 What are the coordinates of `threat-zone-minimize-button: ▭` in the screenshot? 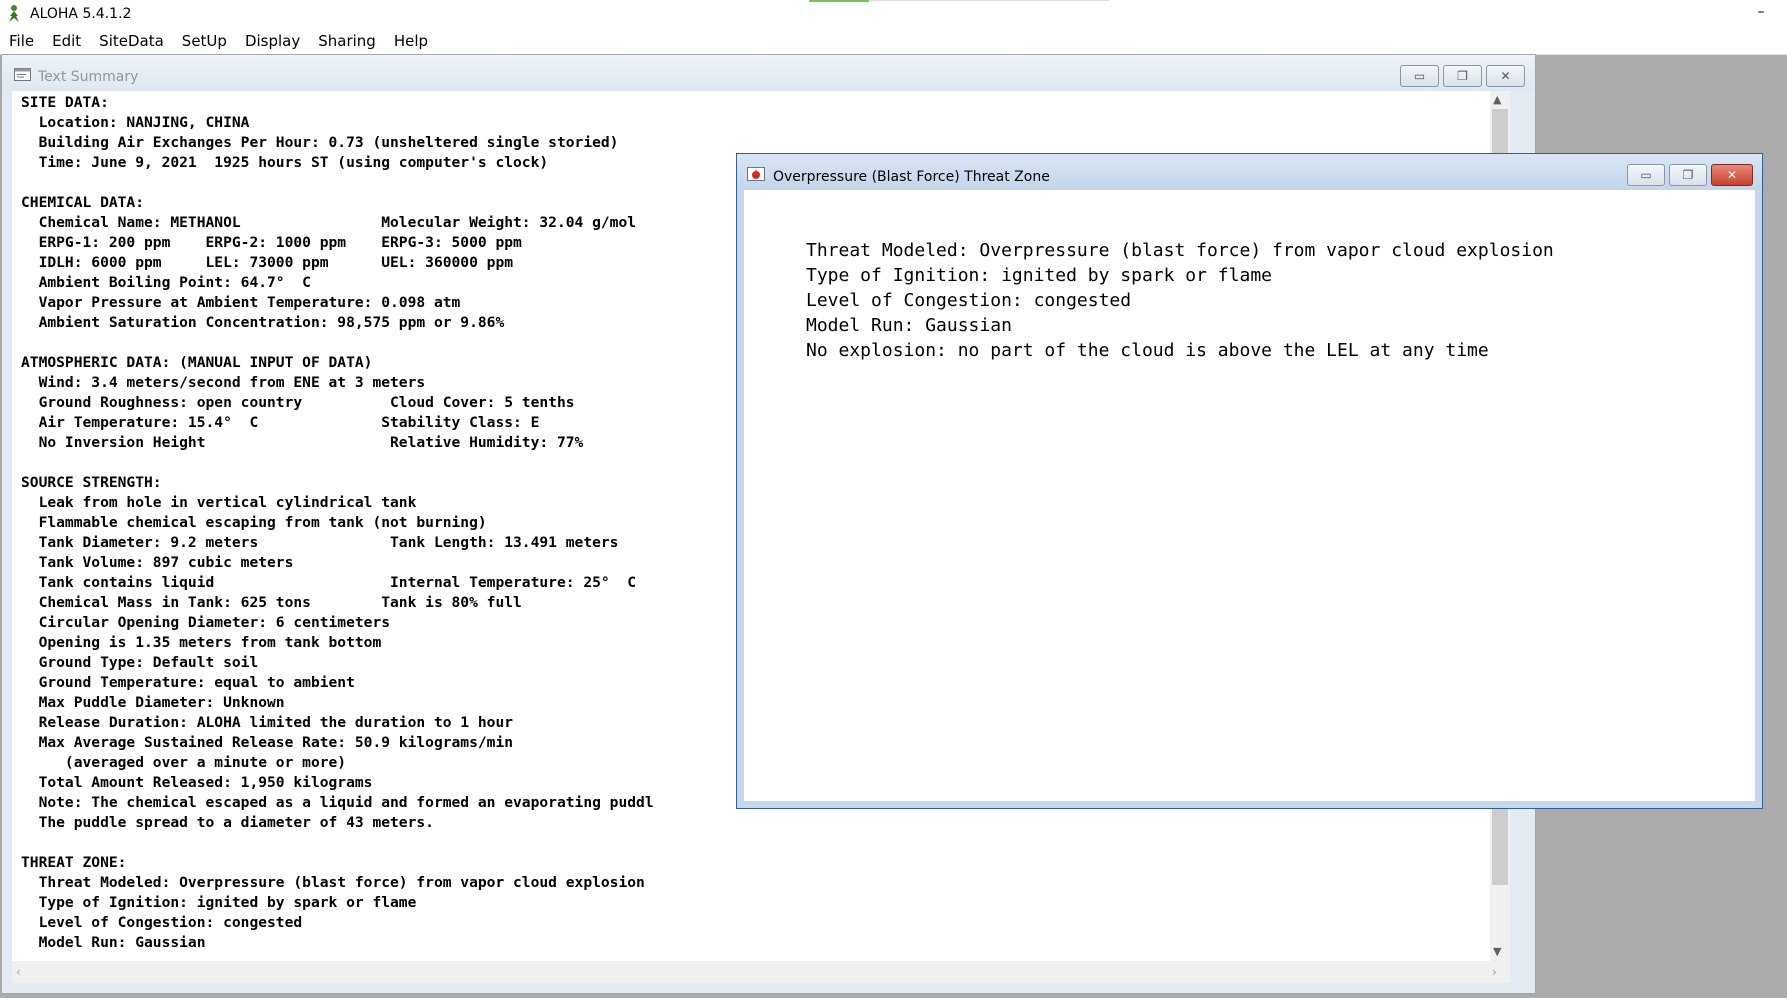 It's located at (1646, 175).